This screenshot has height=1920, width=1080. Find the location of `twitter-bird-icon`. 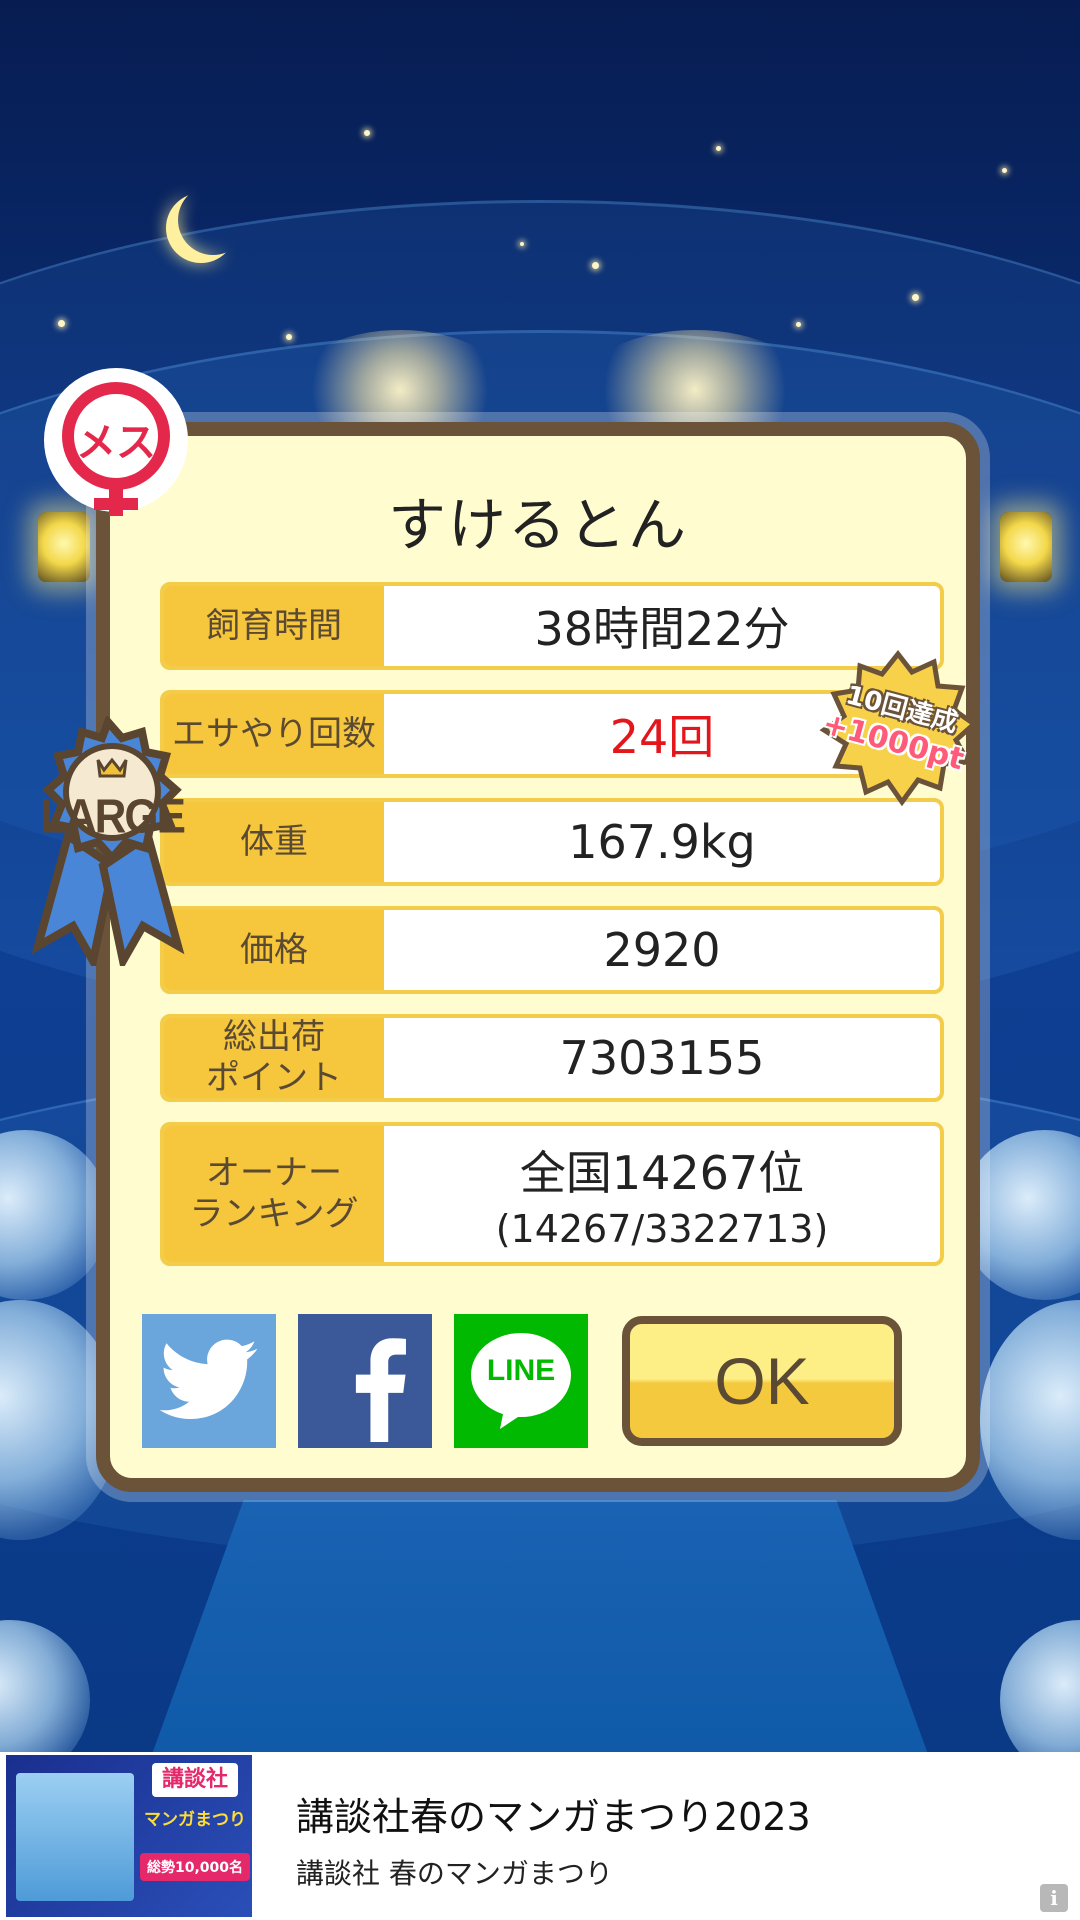

twitter-bird-icon is located at coordinates (208, 1379).